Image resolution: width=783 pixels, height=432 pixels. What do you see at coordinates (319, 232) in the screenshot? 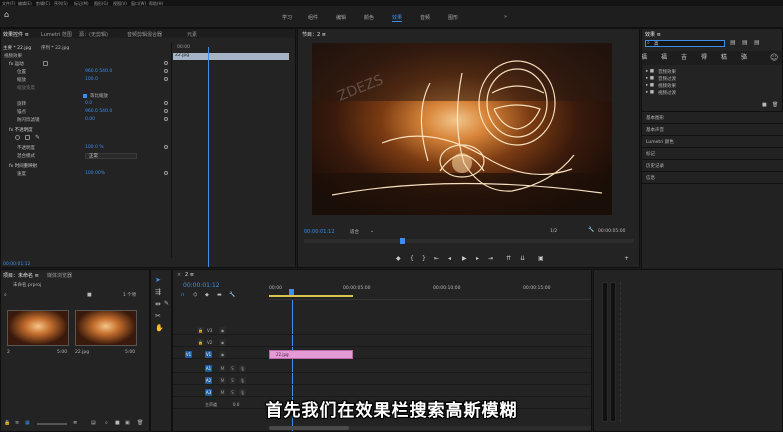
I see `program-timecode: 00:00:01:12` at bounding box center [319, 232].